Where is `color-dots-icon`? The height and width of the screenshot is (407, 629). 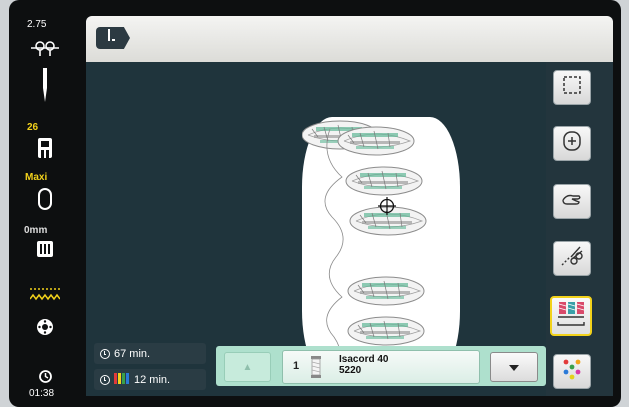
color-dots-icon is located at coordinates (572, 371).